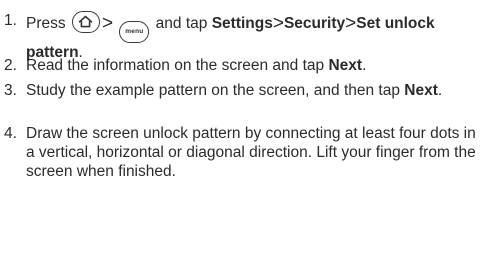 This screenshot has height=256, width=486. Describe the element at coordinates (314, 23) in the screenshot. I see `security-label: Security` at that location.